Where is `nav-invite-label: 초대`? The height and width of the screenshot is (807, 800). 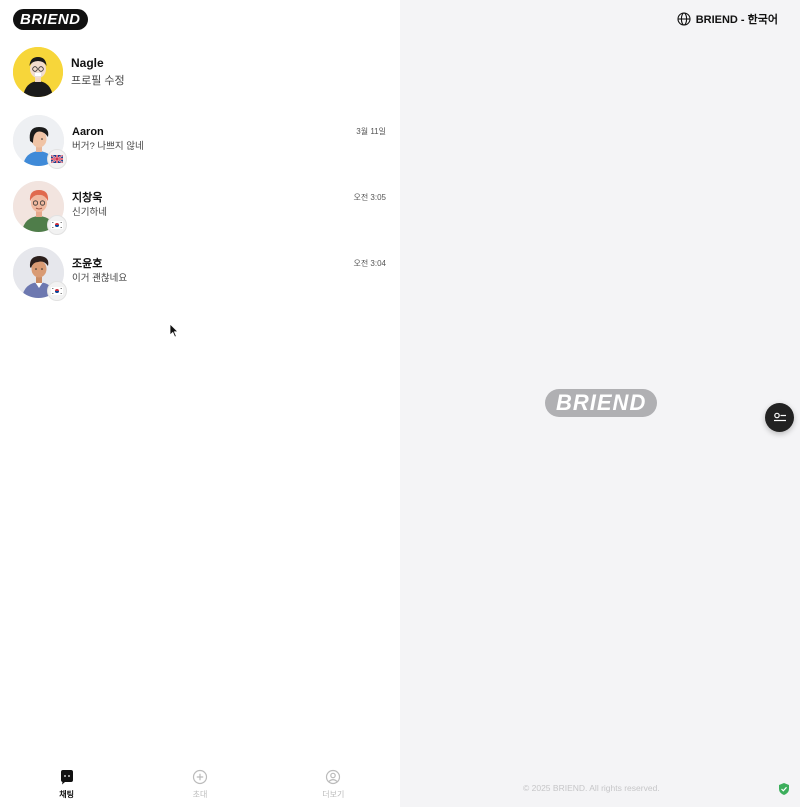
nav-invite-label: 초대 is located at coordinates (200, 794).